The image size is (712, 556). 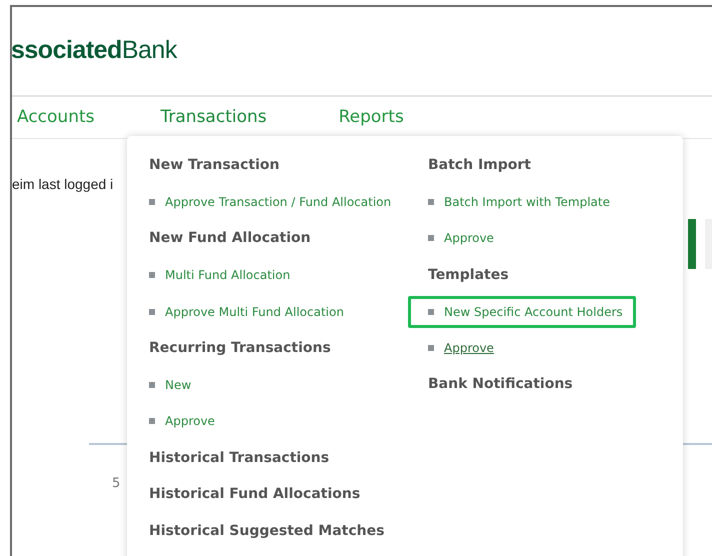 I want to click on menu-link: Batch Import with Template, so click(x=519, y=201).